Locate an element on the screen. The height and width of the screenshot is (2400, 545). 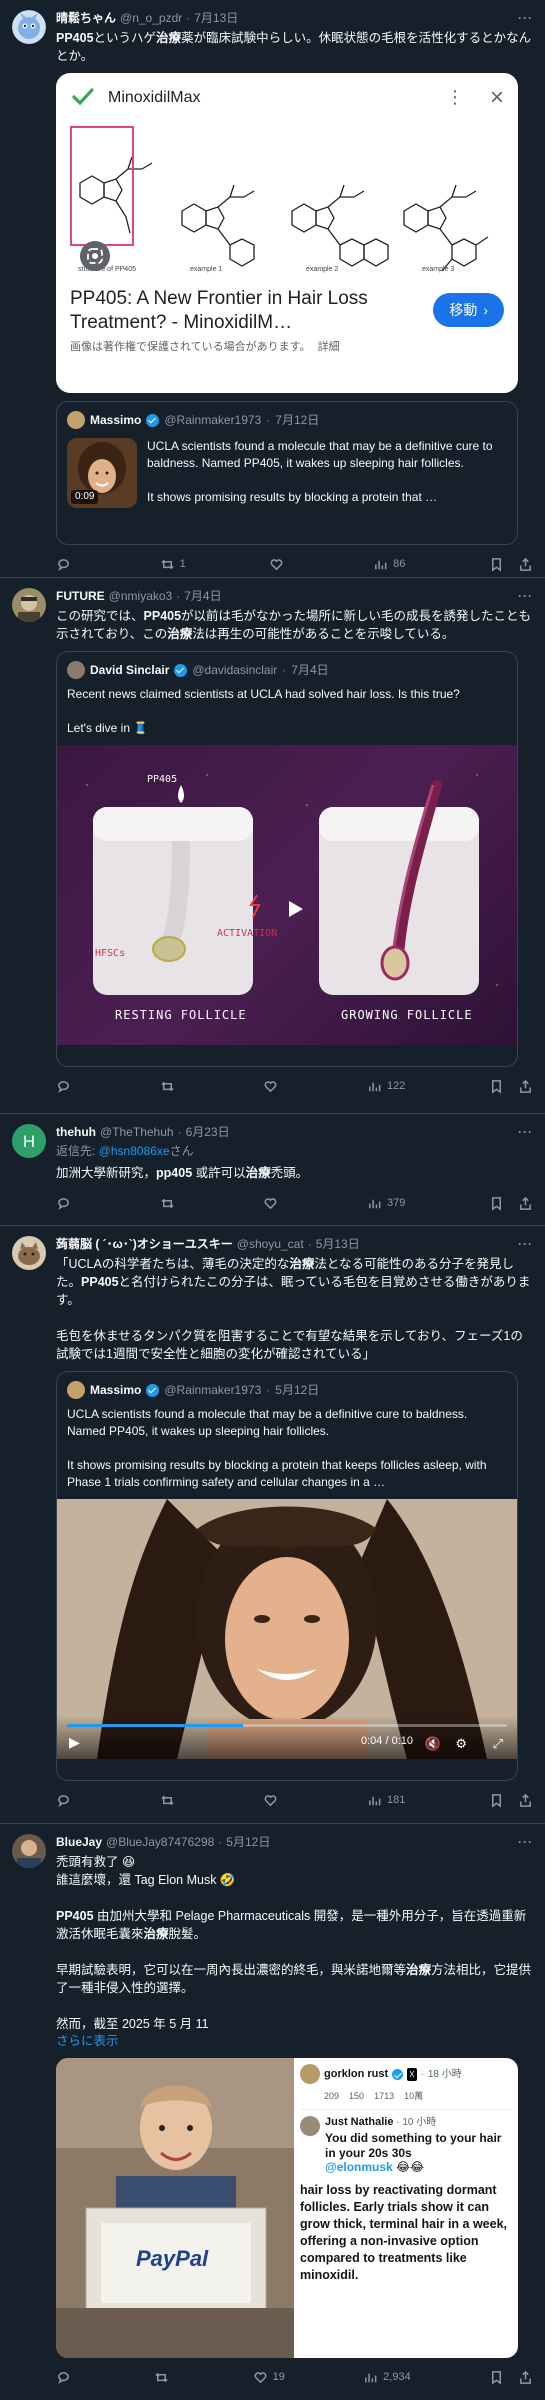
views-button: 122 is located at coordinates (386, 1086).